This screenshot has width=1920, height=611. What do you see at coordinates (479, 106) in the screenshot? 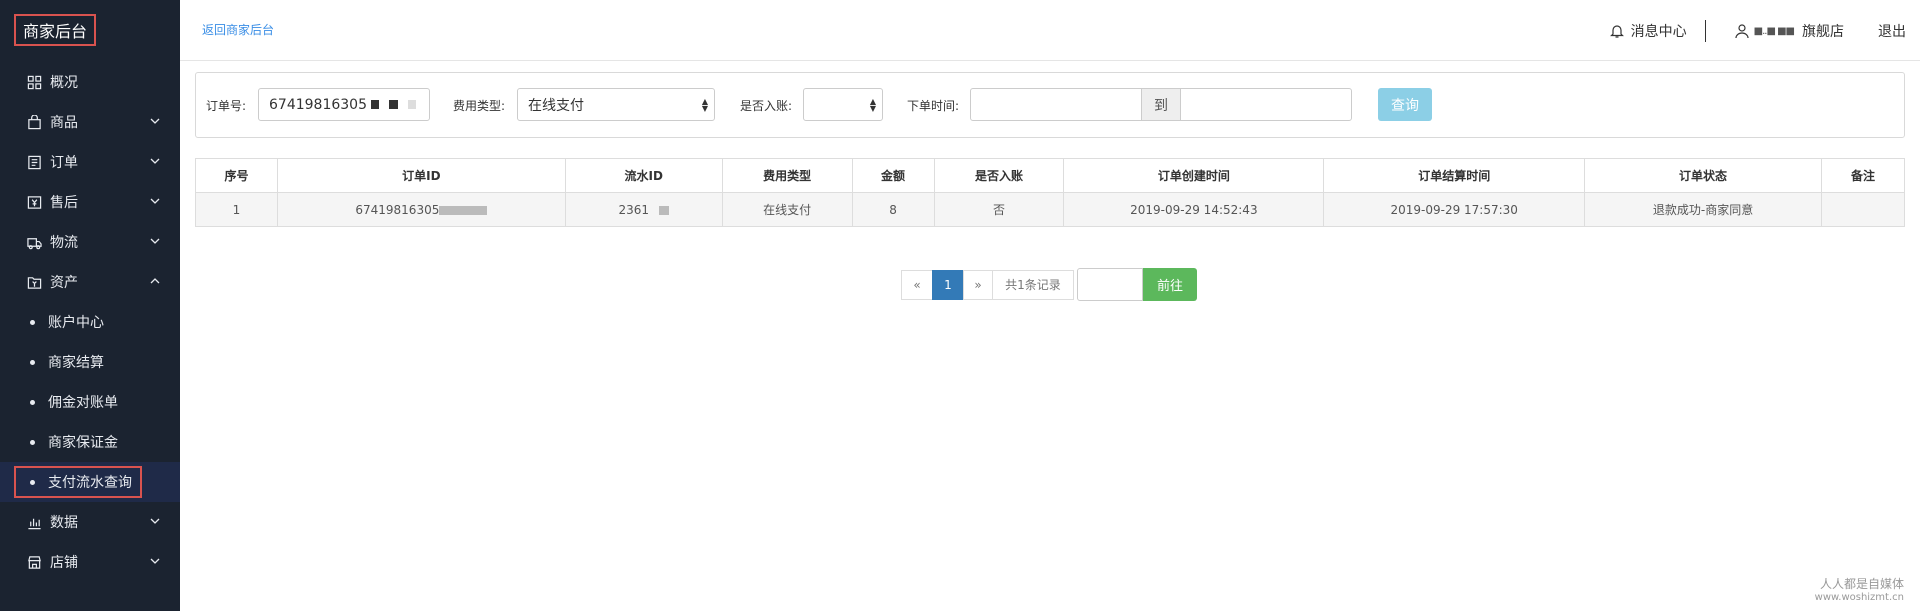
I see `fee-type-label: 费用类型:` at bounding box center [479, 106].